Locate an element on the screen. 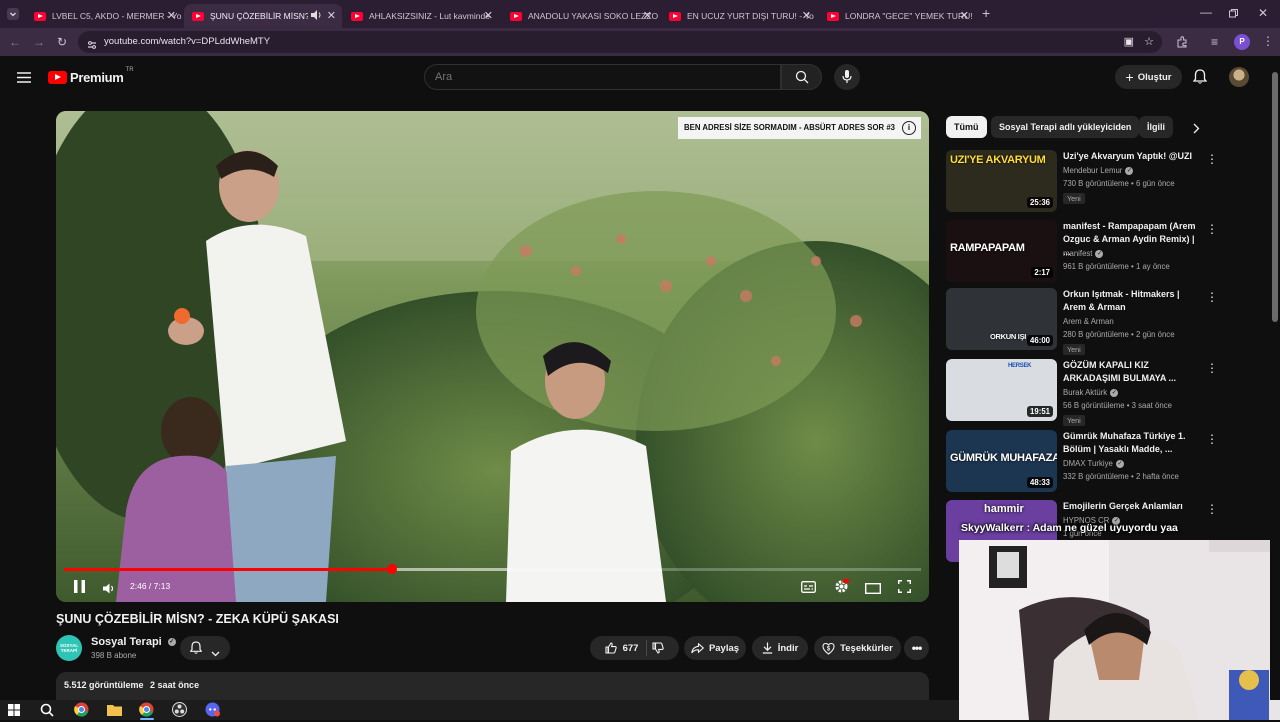 The height and width of the screenshot is (722, 1280). channel-name-text: DMAX Turkiye is located at coordinates (1088, 463).